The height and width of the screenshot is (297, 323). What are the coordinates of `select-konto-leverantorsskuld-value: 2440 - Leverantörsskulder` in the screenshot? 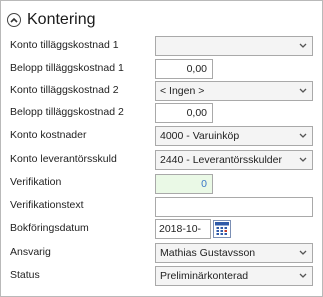 It's located at (221, 160).